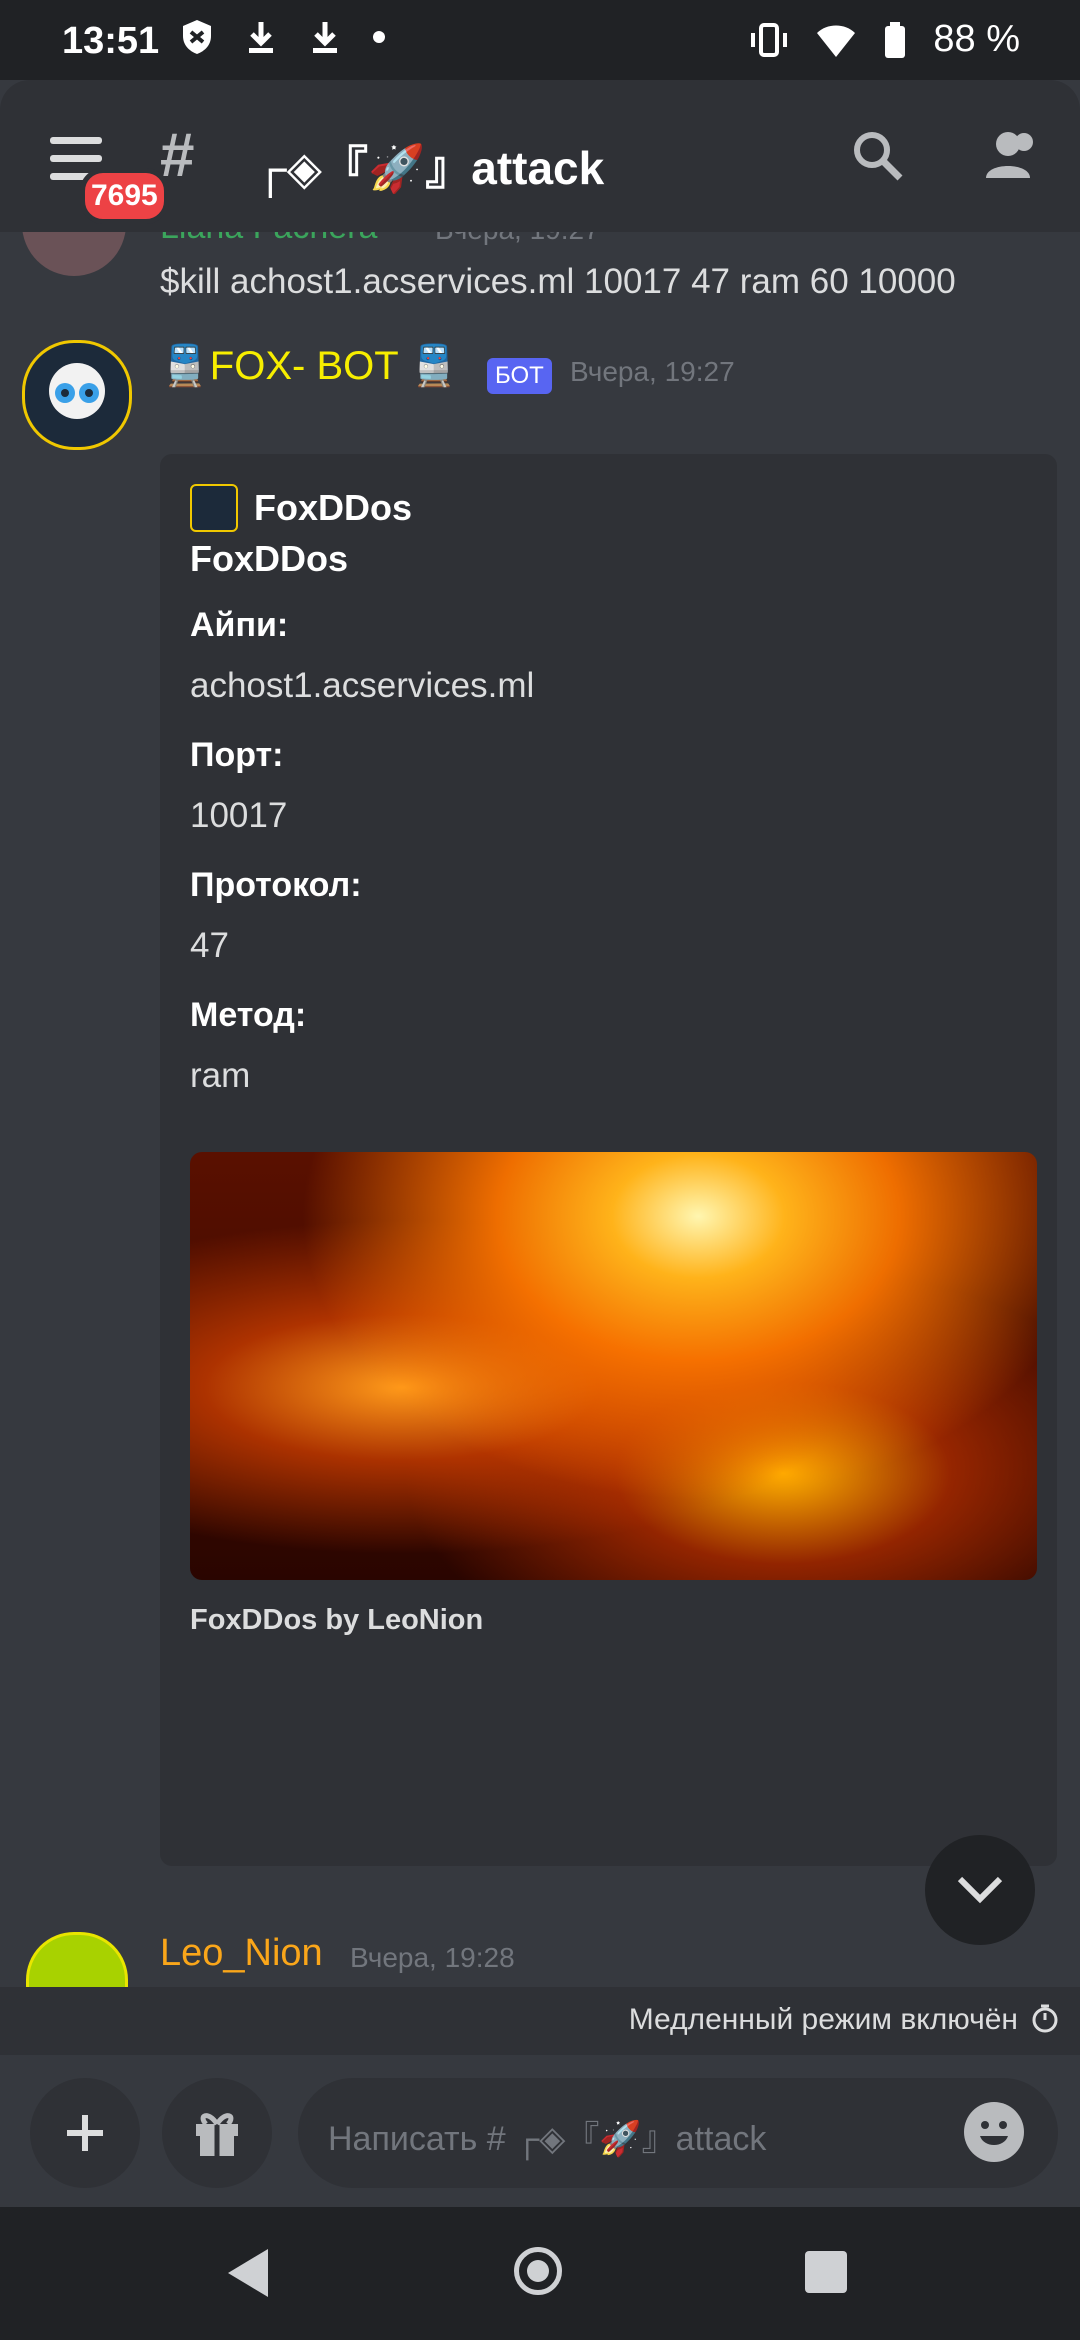 The height and width of the screenshot is (2340, 1080). Describe the element at coordinates (283, 37) in the screenshot. I see `status-left-icons` at that location.